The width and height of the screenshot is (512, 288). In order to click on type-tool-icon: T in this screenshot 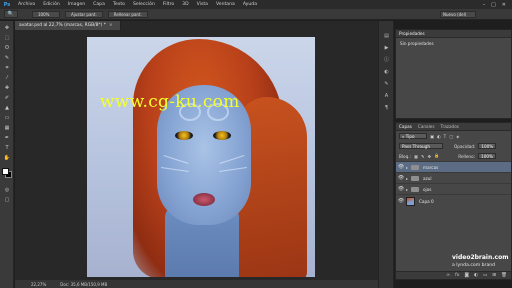, I will do `click(7, 148)`.